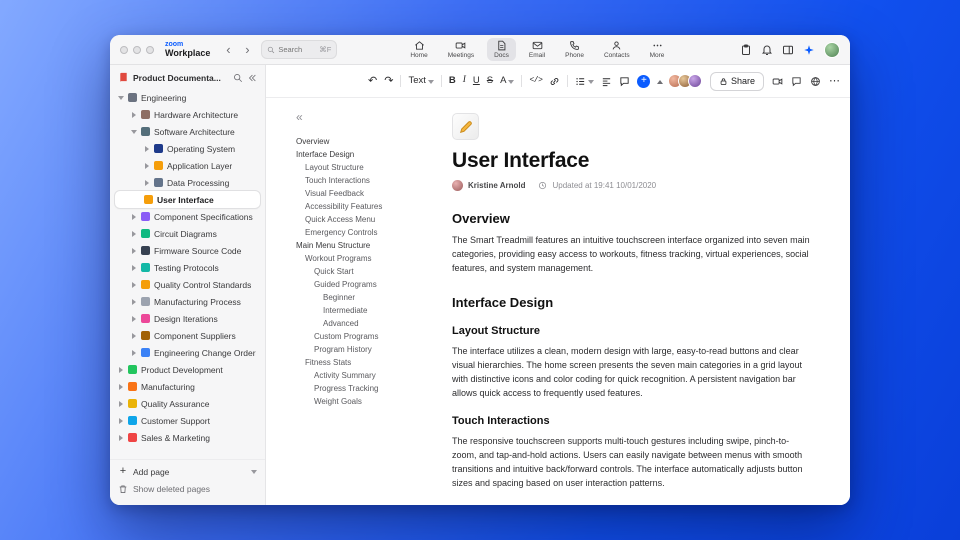 This screenshot has width=960, height=540. Describe the element at coordinates (362, 141) in the screenshot. I see `outline-item: Overview` at that location.